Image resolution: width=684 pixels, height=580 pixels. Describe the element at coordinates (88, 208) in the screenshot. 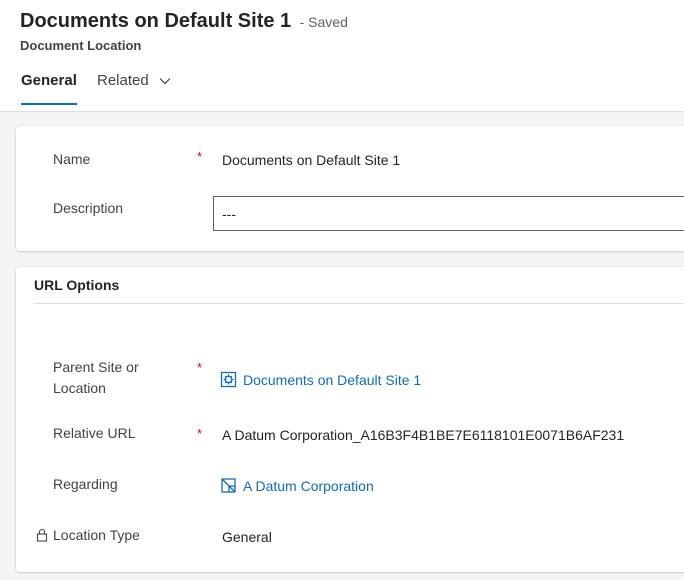

I see `description-label: Description` at that location.